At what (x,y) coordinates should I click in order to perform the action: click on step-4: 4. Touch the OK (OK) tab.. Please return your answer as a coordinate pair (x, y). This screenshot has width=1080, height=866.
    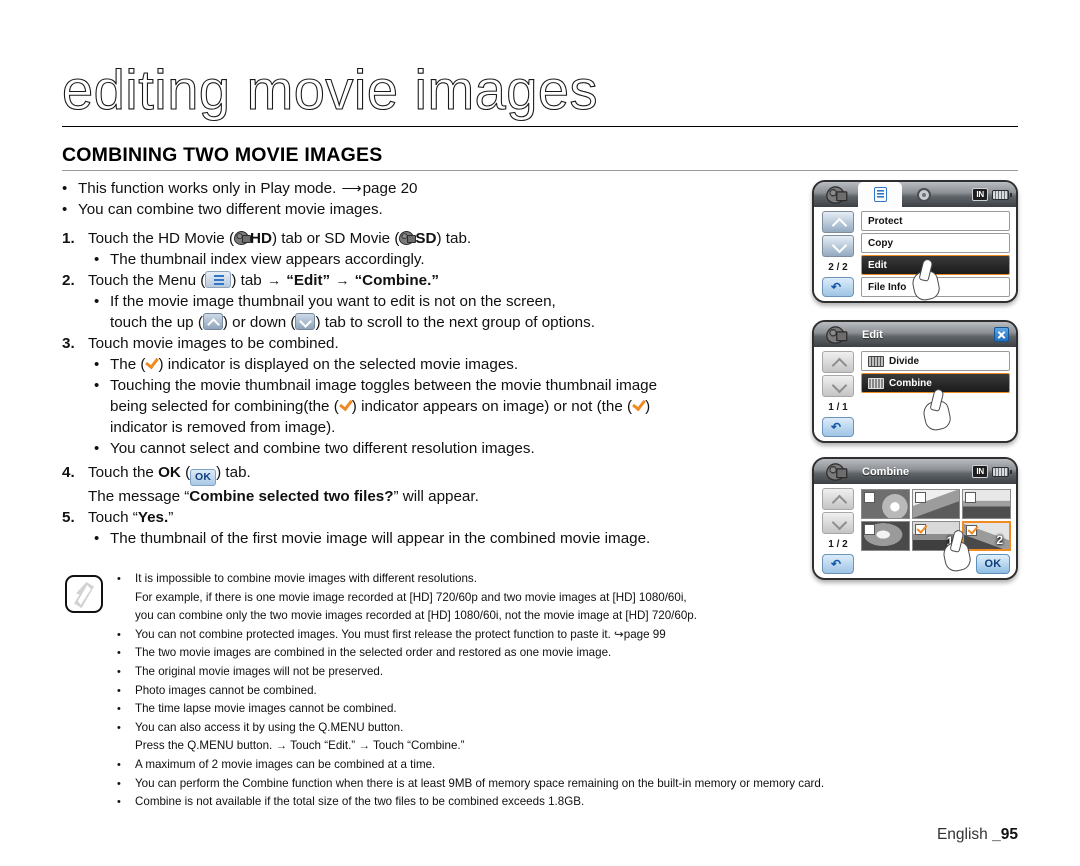
    Looking at the image, I should click on (432, 474).